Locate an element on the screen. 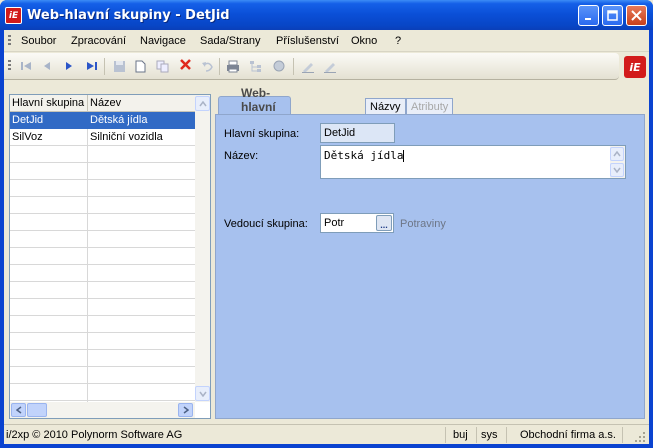 The width and height of the screenshot is (653, 448). minimize-button is located at coordinates (588, 15).